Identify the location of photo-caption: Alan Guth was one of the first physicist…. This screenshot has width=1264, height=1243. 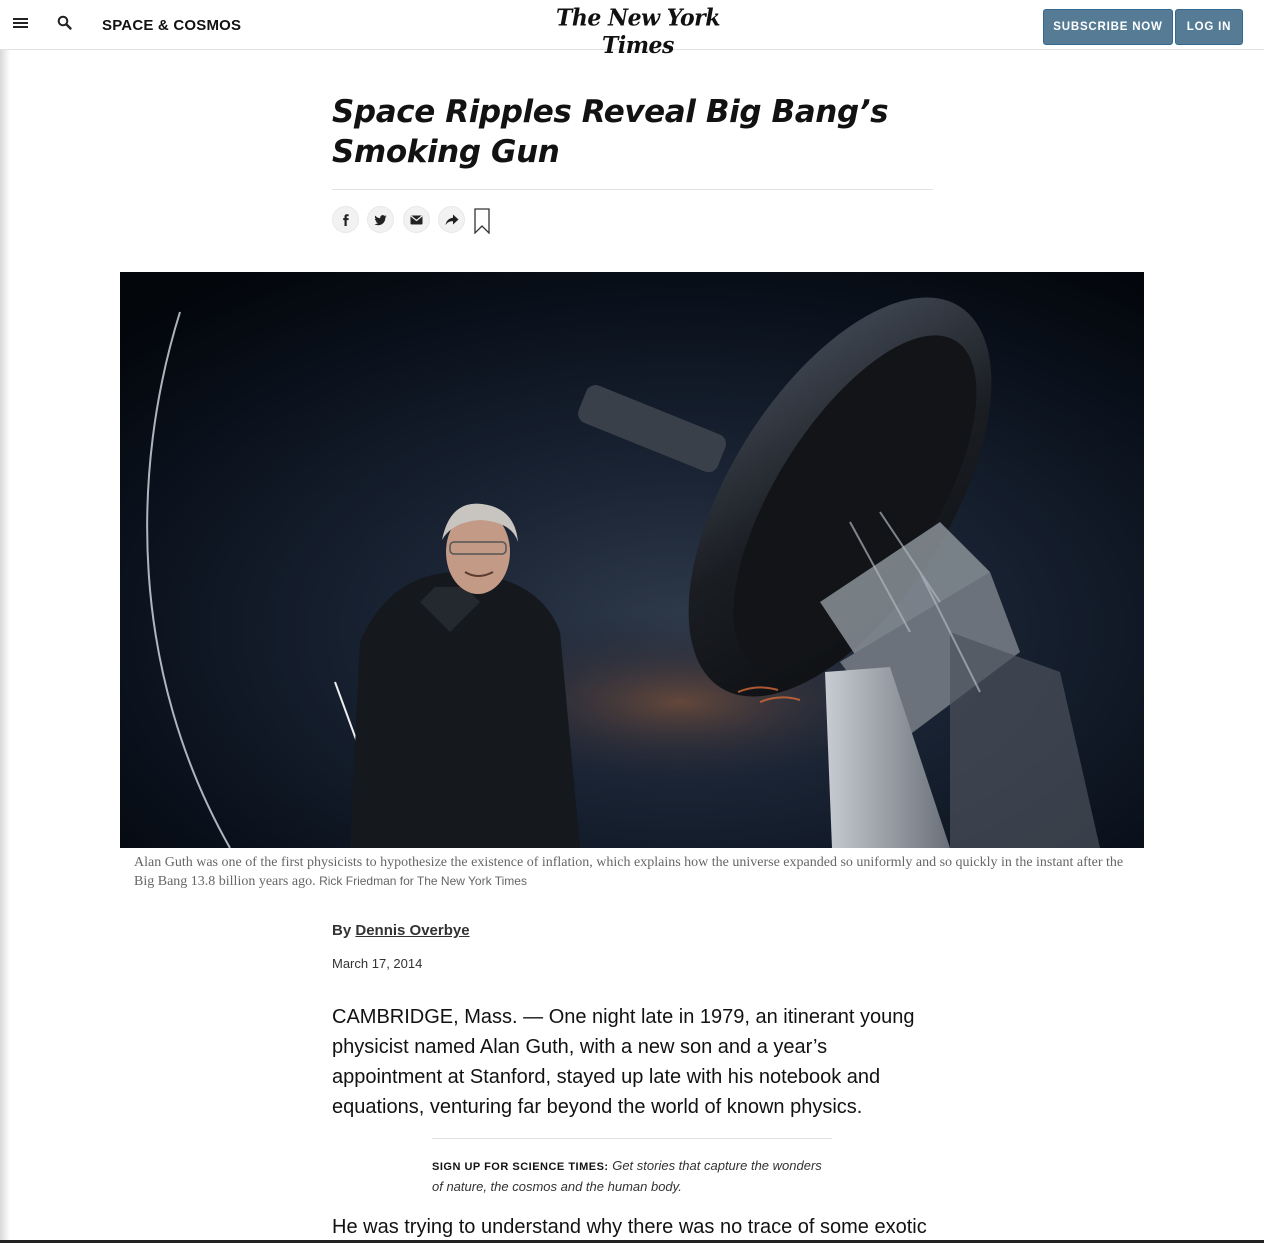
(629, 872).